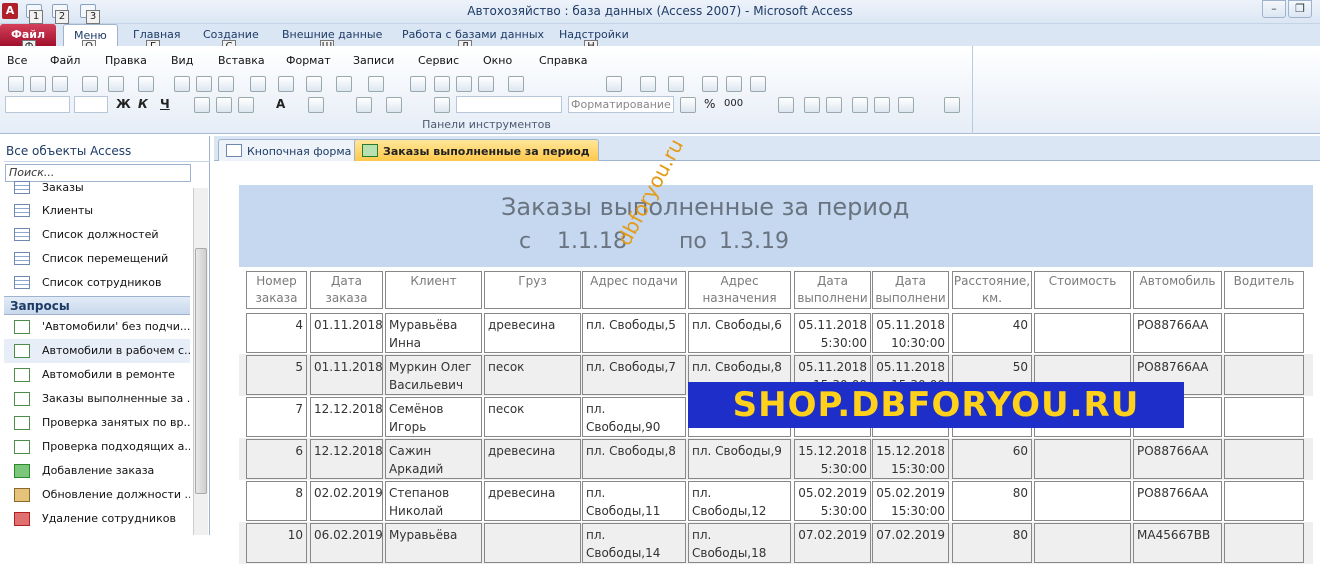 The width and height of the screenshot is (1320, 564). I want to click on nav-item-query: Автомобили в ремонте, so click(97, 375).